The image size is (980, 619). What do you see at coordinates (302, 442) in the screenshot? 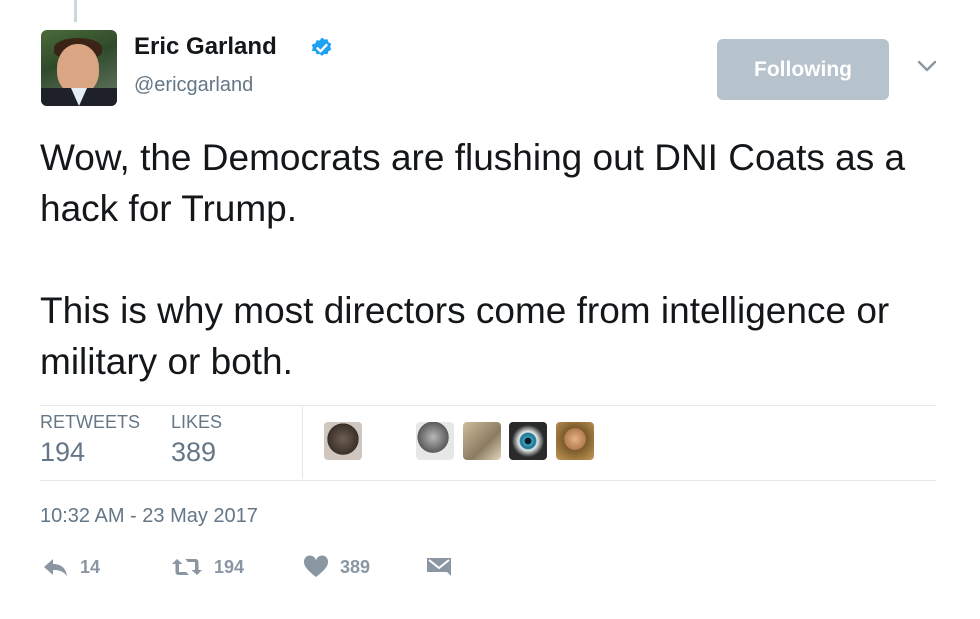
I see `stats-divider` at bounding box center [302, 442].